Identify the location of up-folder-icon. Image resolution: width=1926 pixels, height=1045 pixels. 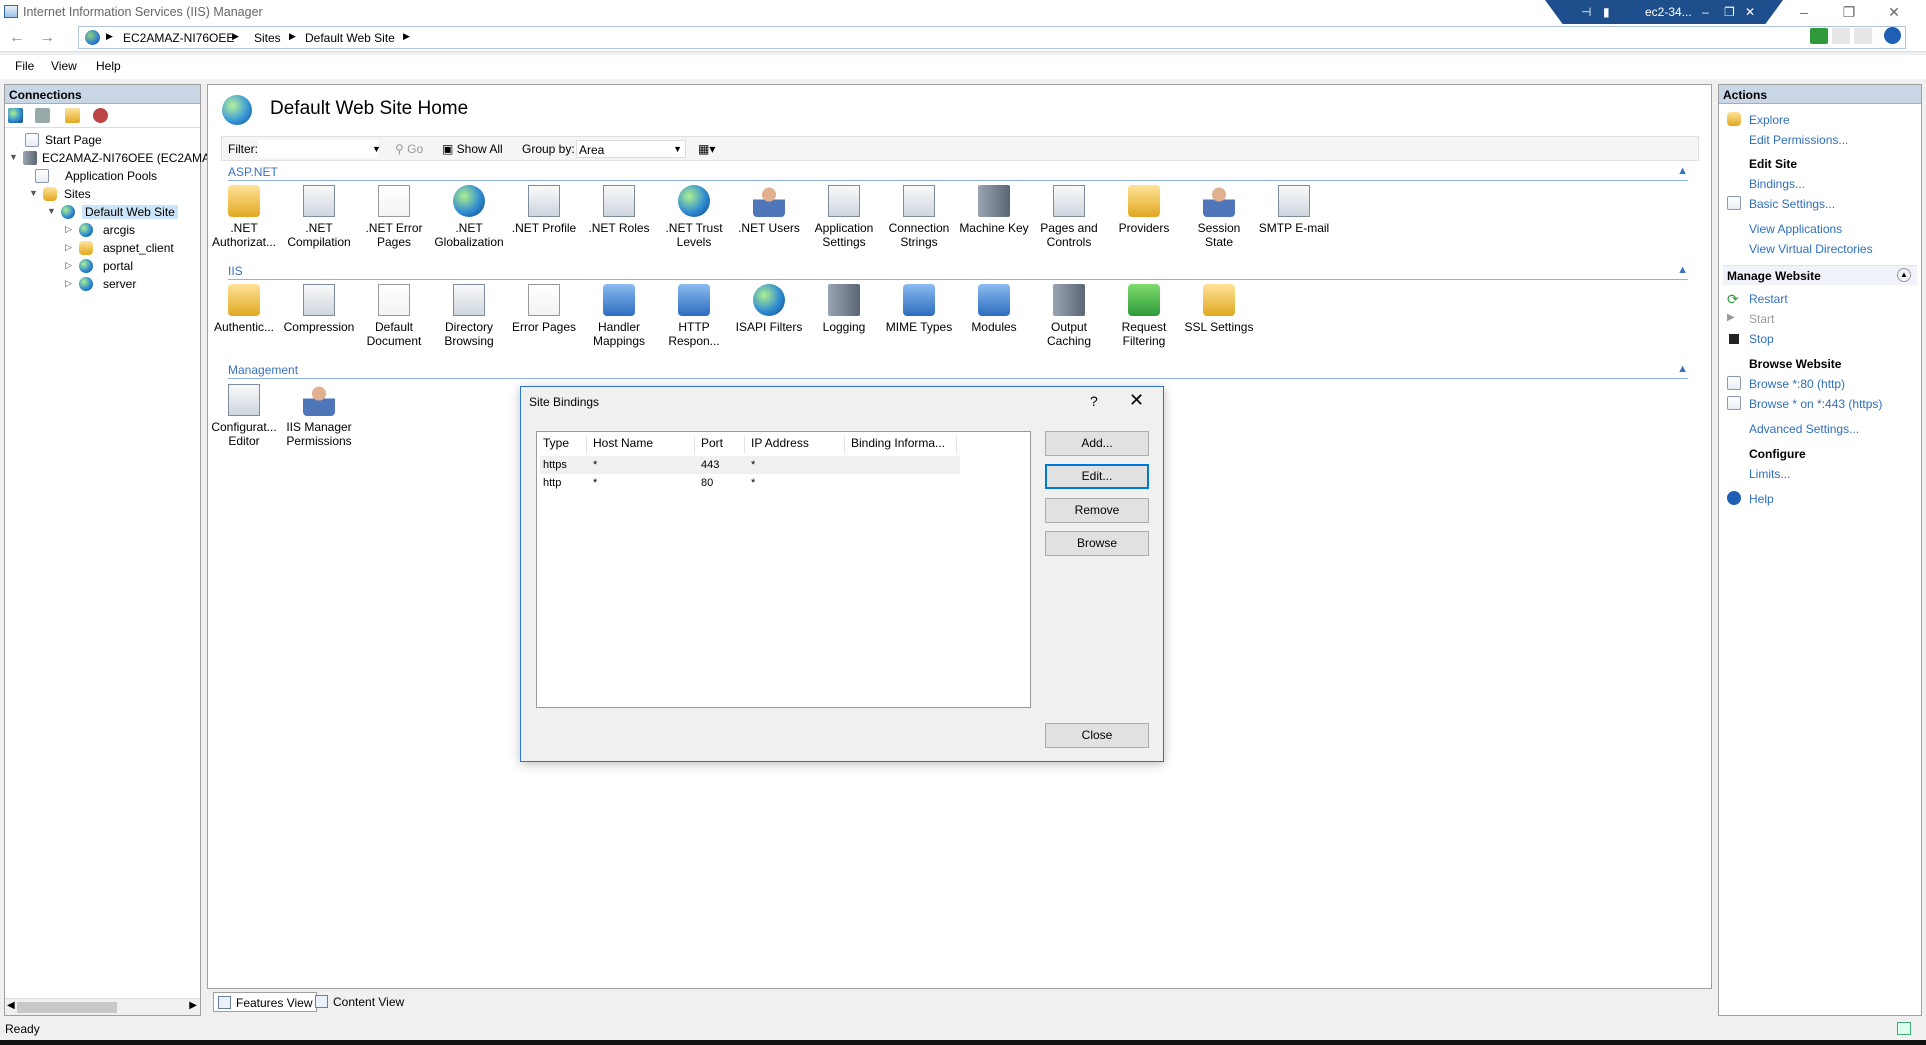
(72, 115).